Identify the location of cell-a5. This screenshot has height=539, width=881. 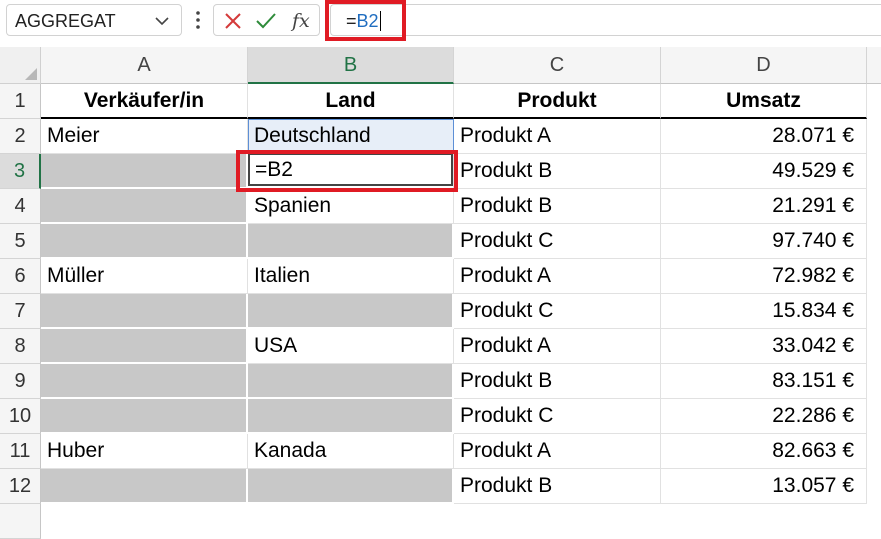
(144, 241).